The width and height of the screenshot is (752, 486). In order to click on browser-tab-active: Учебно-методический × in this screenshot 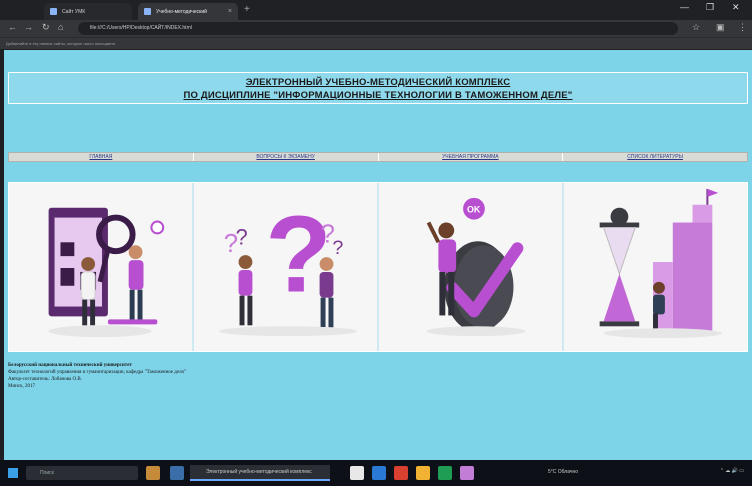, I will do `click(188, 11)`.